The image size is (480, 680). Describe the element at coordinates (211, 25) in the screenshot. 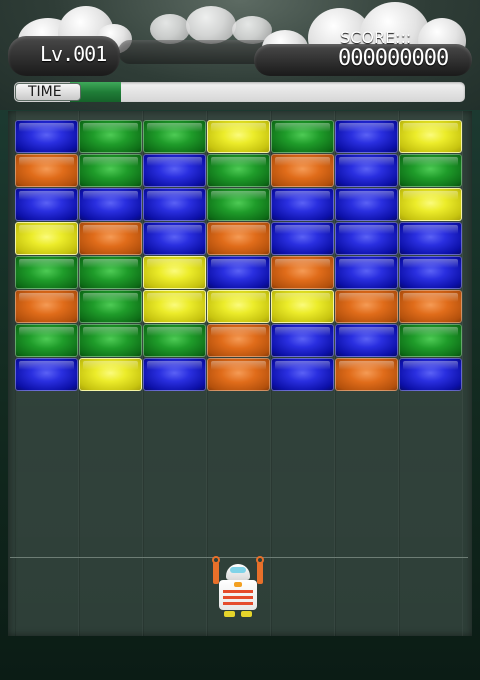

I see `cloud-icon` at that location.